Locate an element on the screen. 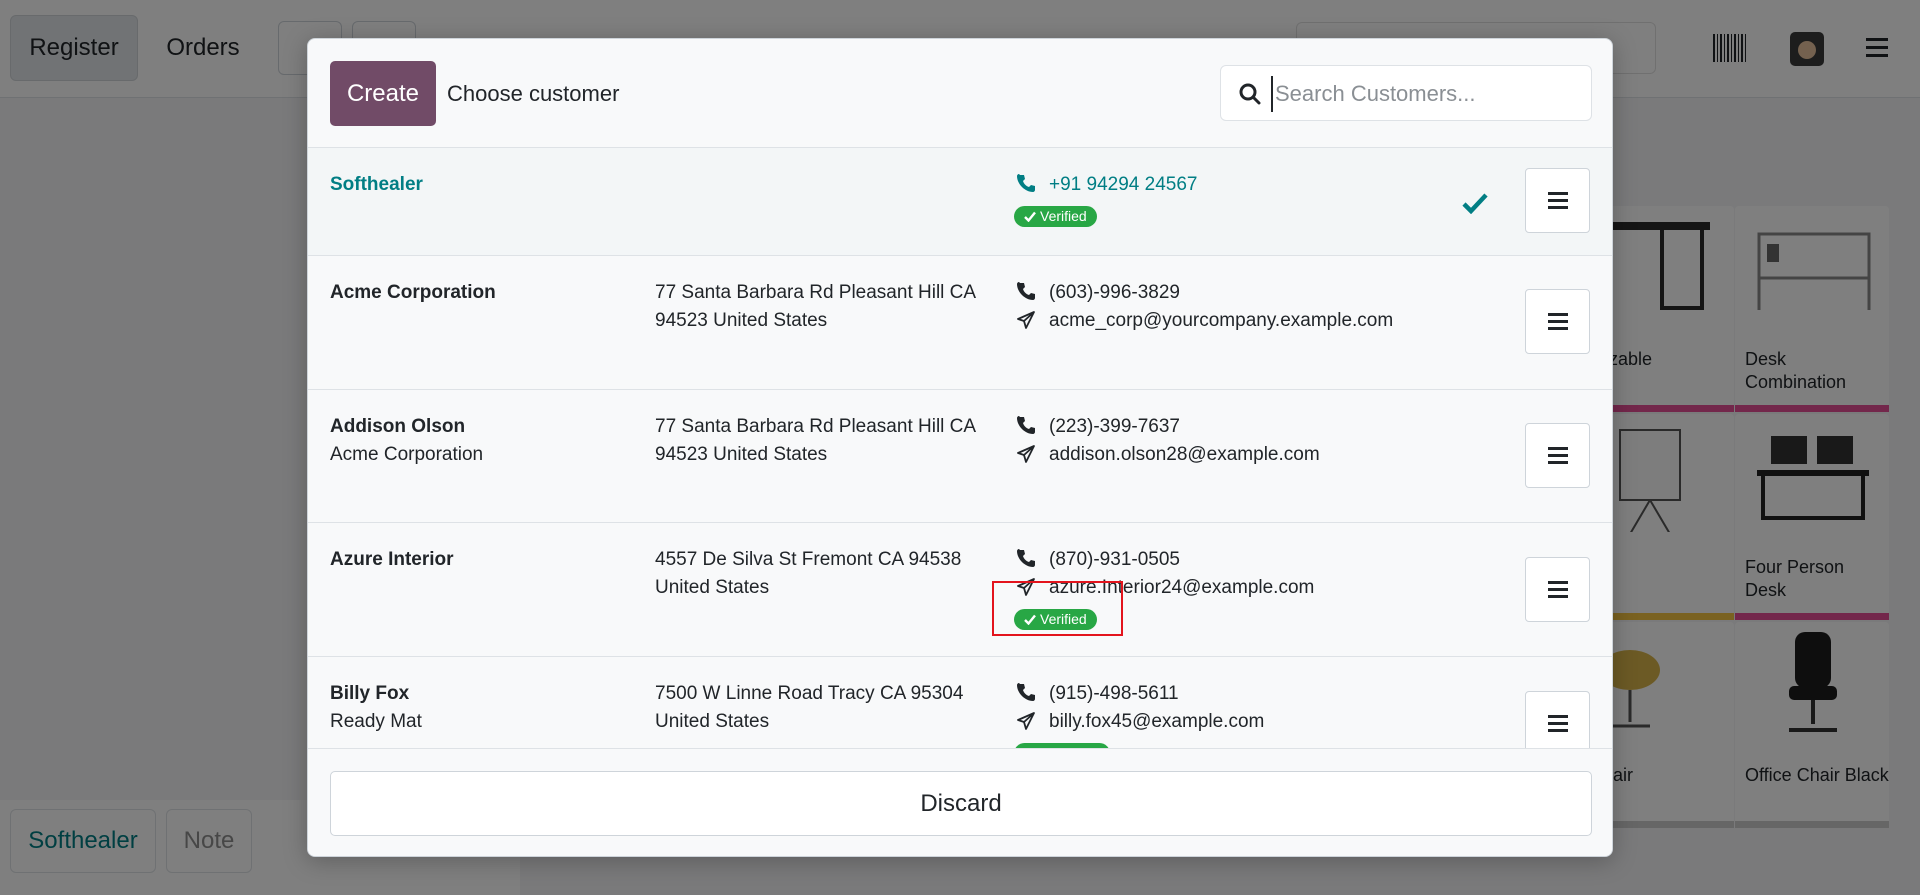 This screenshot has height=895, width=1920. create-button: Create is located at coordinates (383, 93).